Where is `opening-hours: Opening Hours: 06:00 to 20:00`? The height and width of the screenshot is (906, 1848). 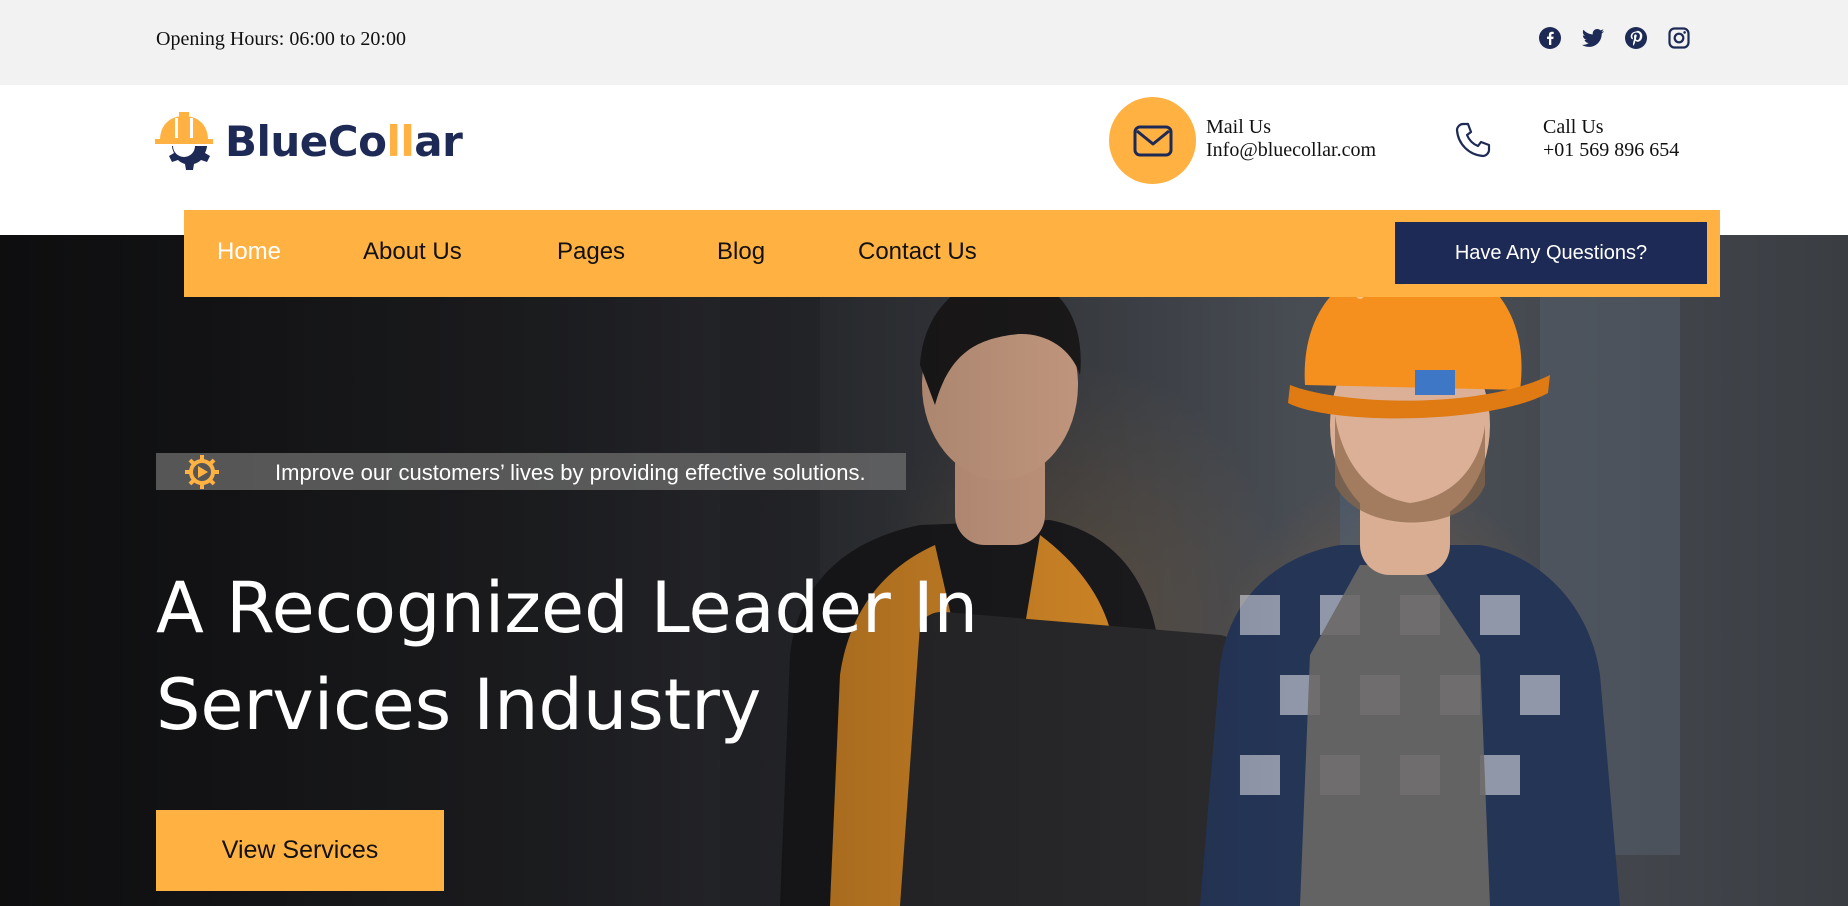
opening-hours: Opening Hours: 06:00 to 20:00 is located at coordinates (281, 39).